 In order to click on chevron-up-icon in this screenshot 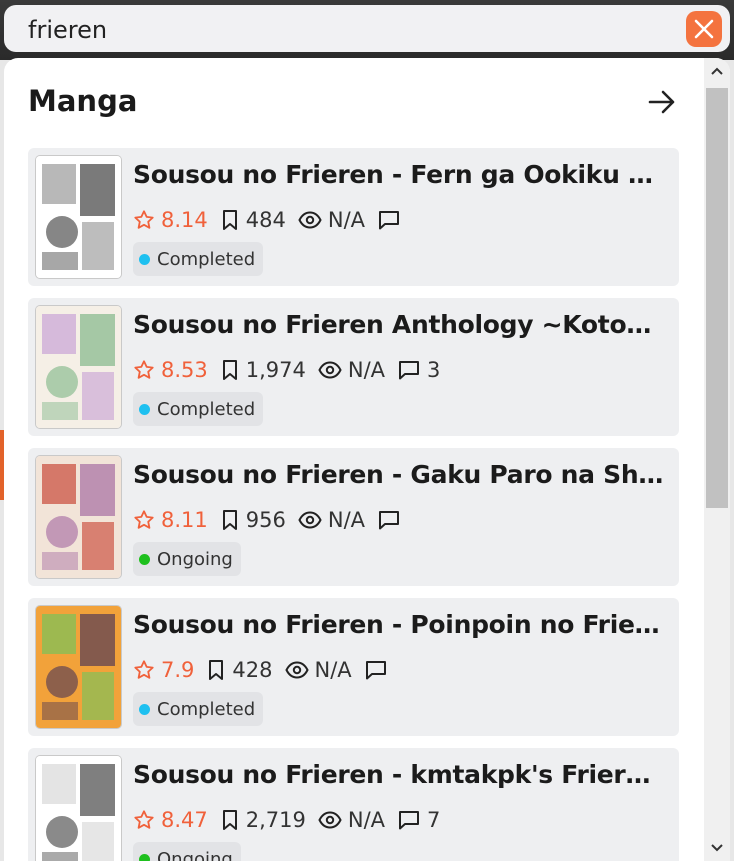, I will do `click(717, 71)`.